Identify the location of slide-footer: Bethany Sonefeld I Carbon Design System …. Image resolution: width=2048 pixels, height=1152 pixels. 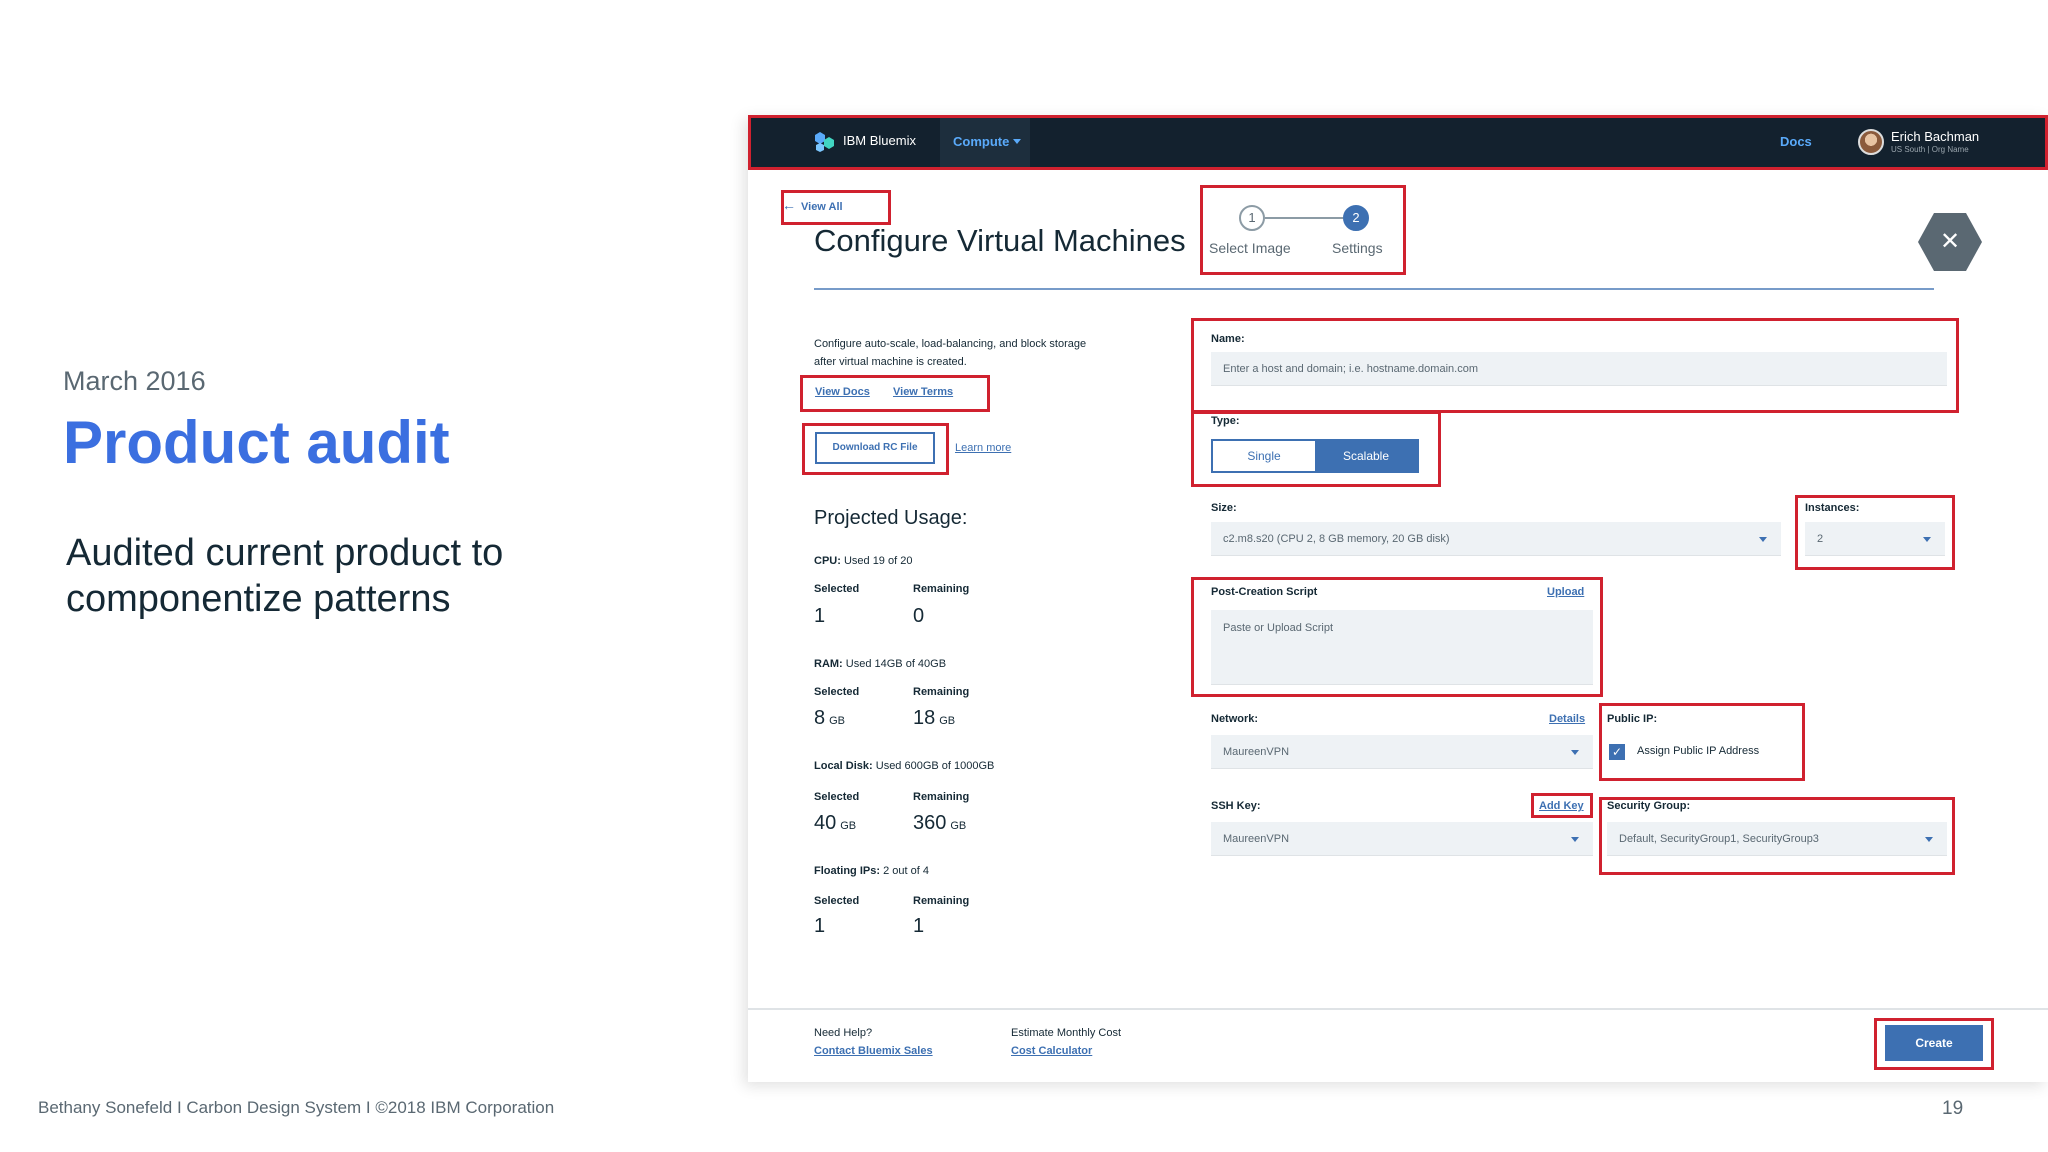
(296, 1107).